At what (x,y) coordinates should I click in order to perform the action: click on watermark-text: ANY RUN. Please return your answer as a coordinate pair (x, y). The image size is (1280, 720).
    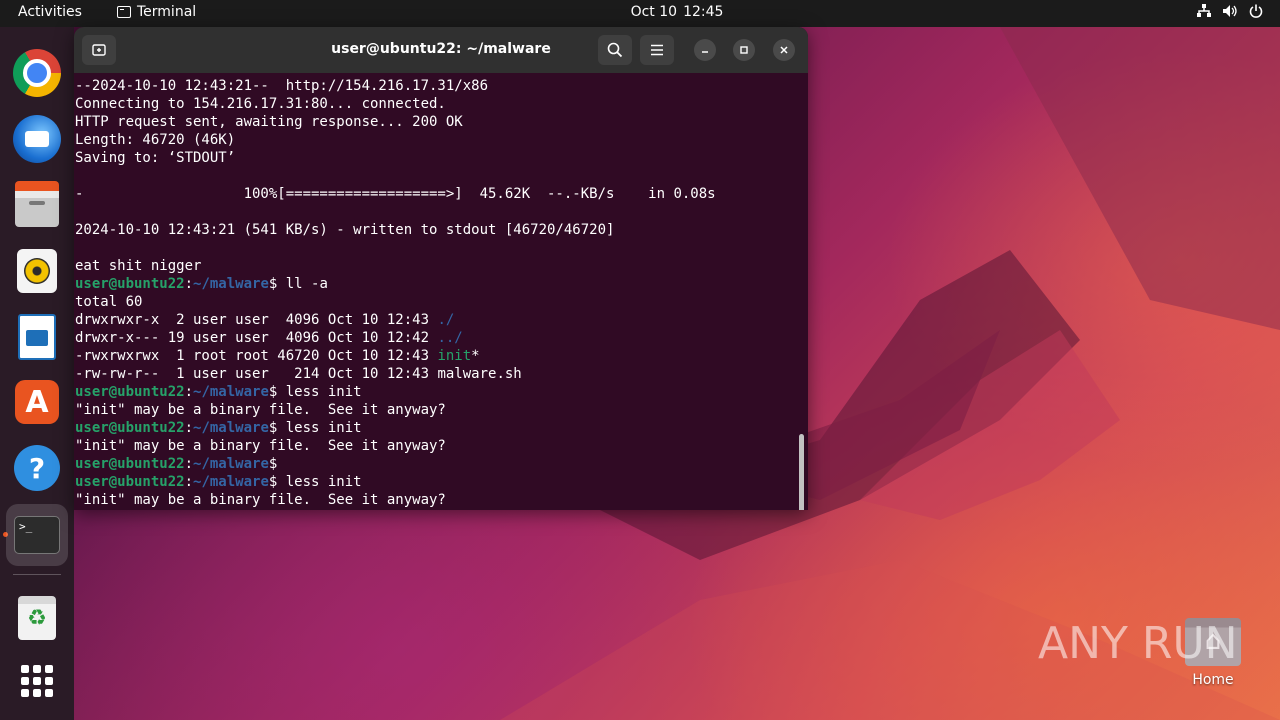
    Looking at the image, I should click on (1138, 643).